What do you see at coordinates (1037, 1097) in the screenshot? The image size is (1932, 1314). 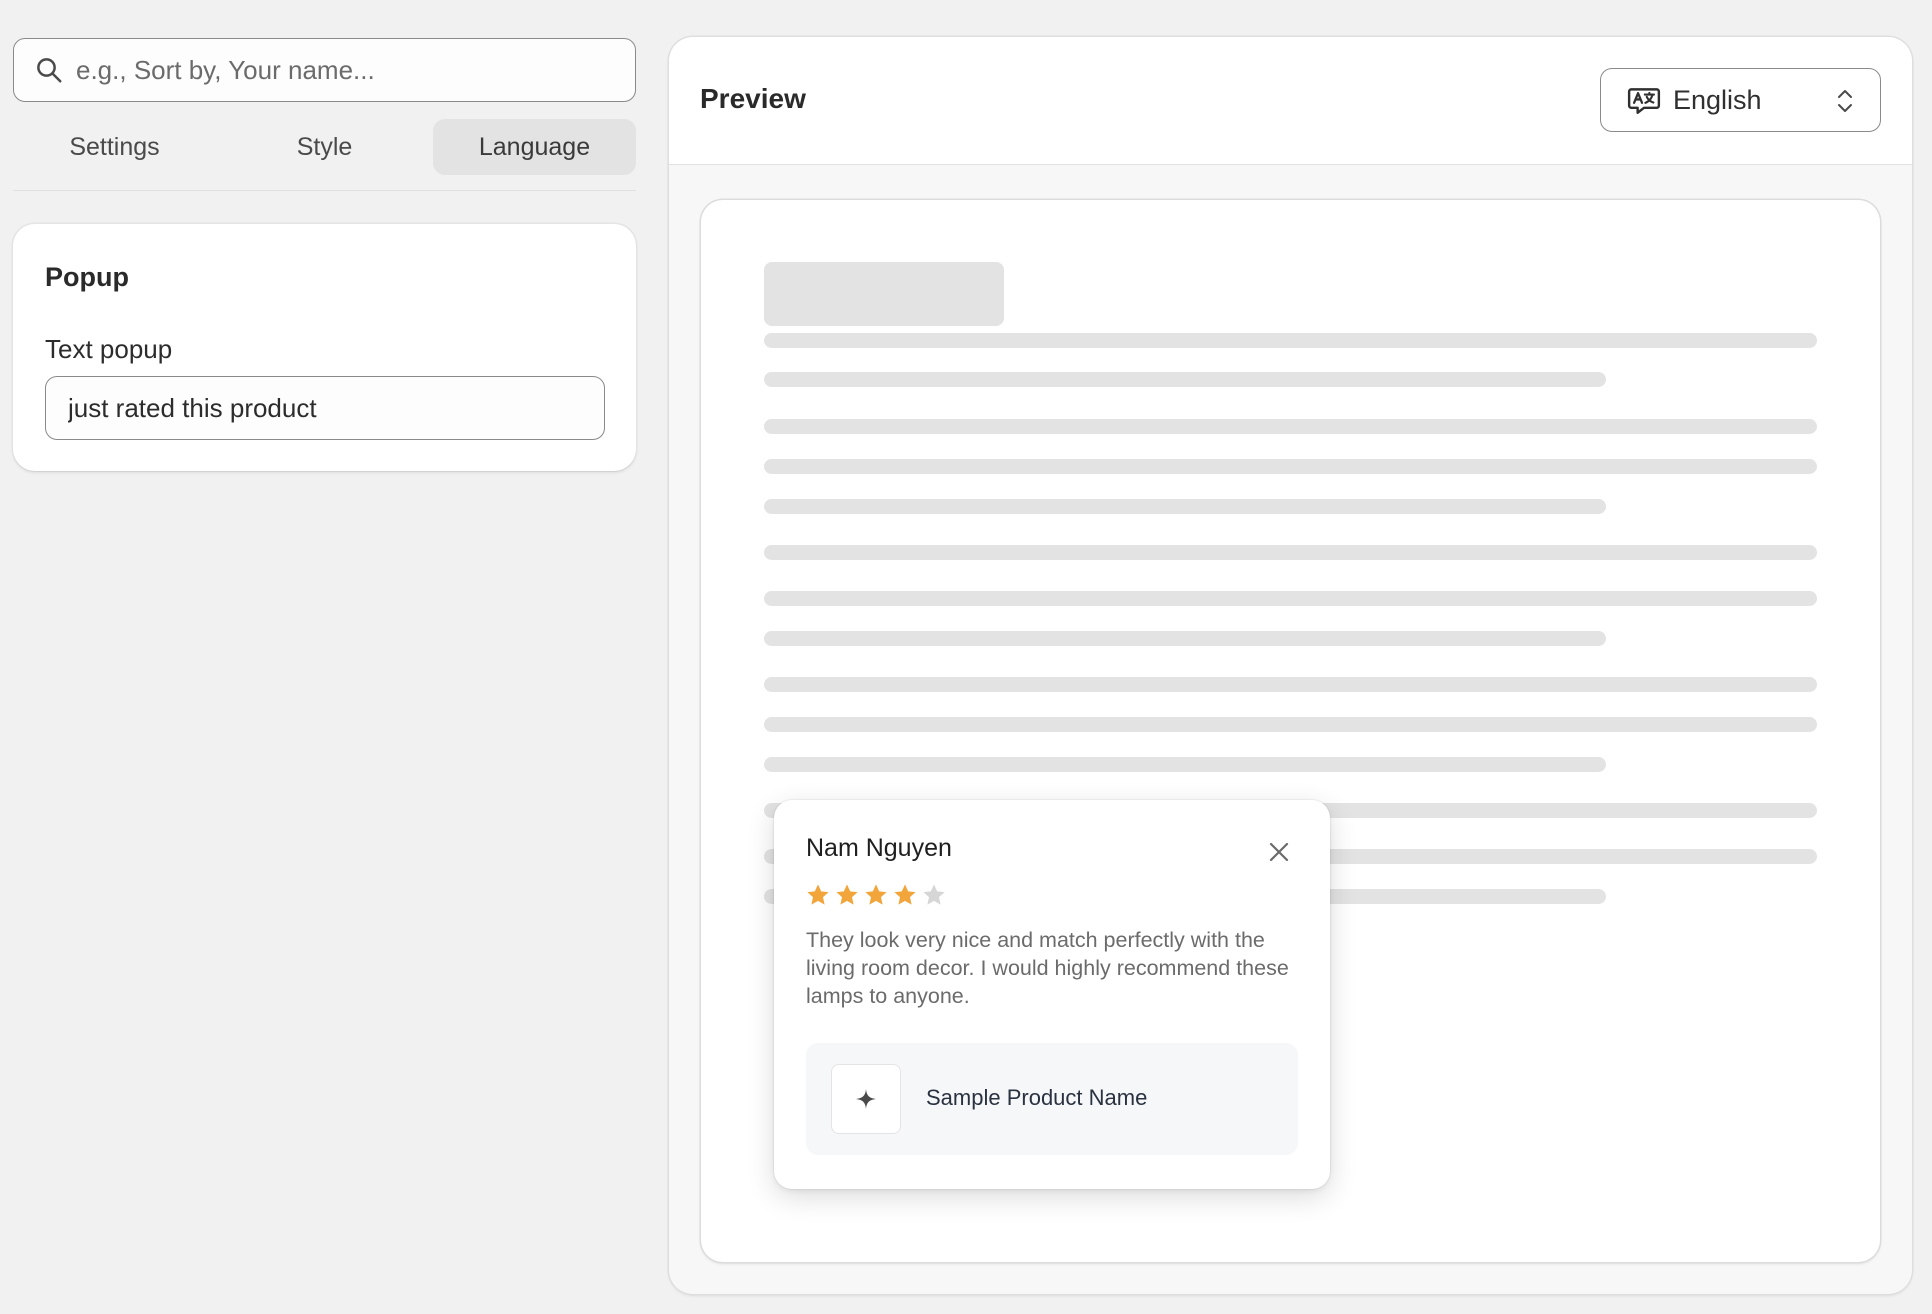 I see `product-name: Sample Product Name` at bounding box center [1037, 1097].